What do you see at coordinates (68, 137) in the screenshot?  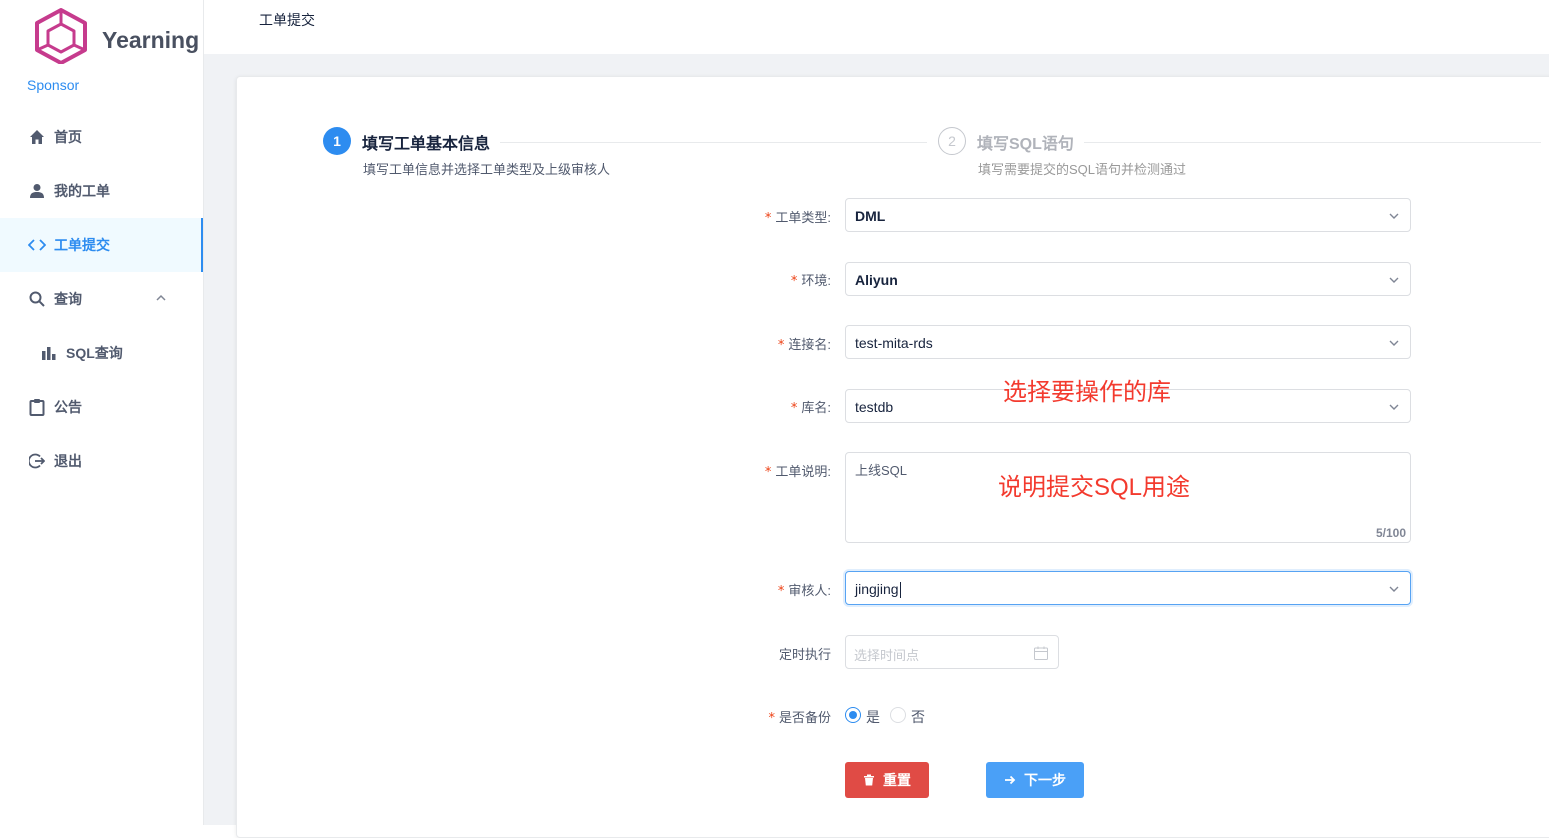 I see `sidebar-item-label: 首页` at bounding box center [68, 137].